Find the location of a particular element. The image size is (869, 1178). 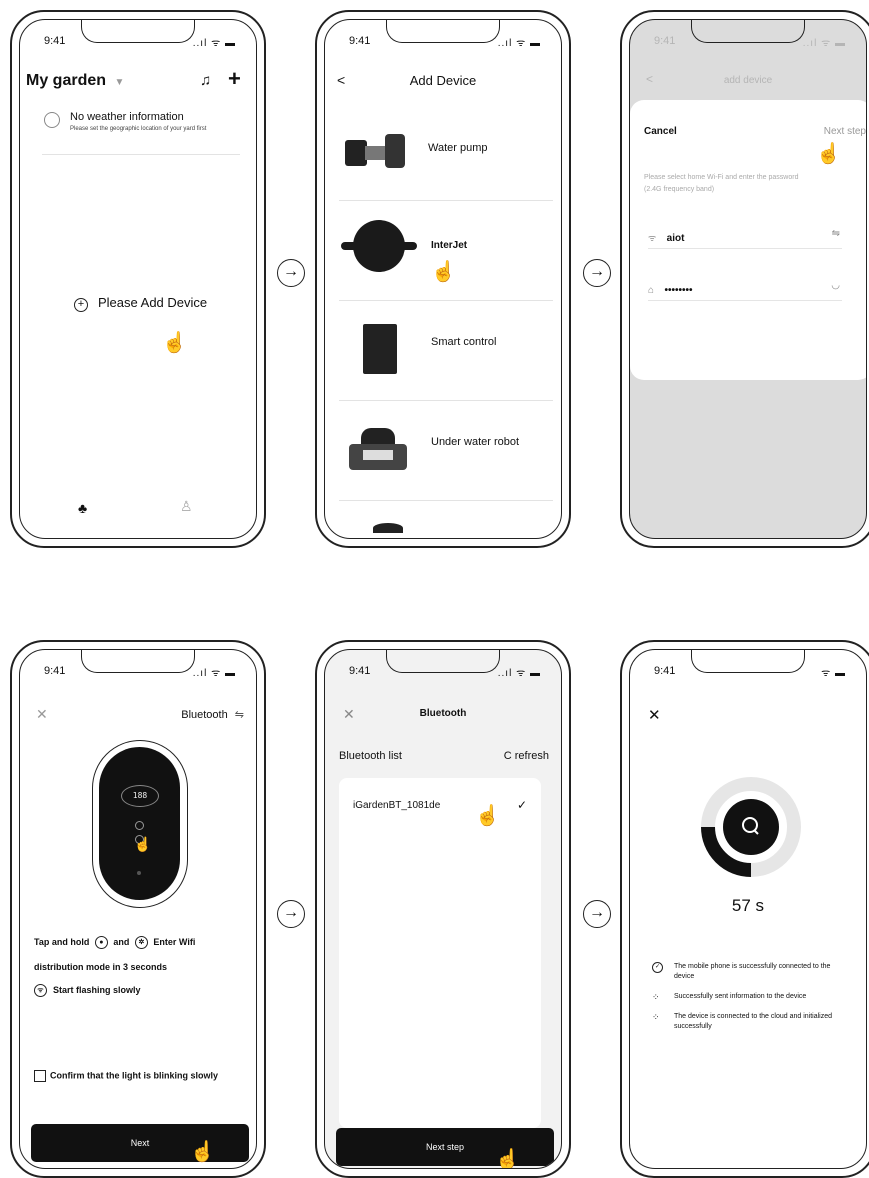

check-circle-icon: ✓ is located at coordinates (657, 967).